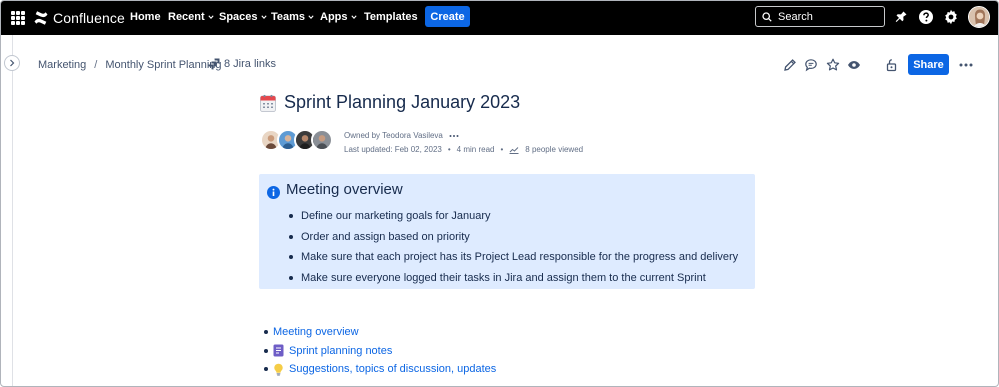 Image resolution: width=999 pixels, height=387 pixels. Describe the element at coordinates (41, 18) in the screenshot. I see `confluence-logo-icon` at that location.